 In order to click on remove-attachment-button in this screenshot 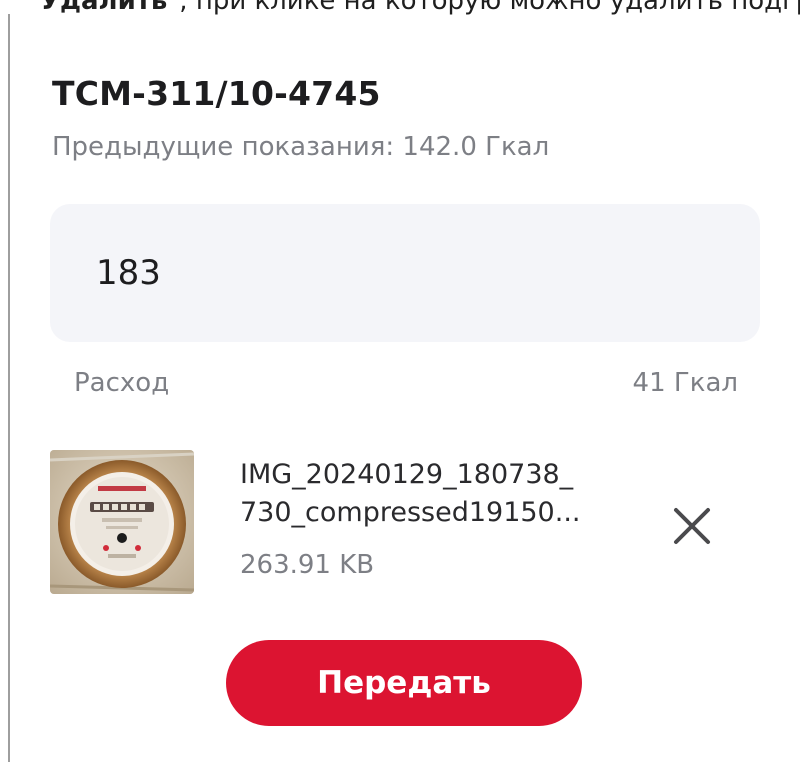, I will do `click(692, 526)`.